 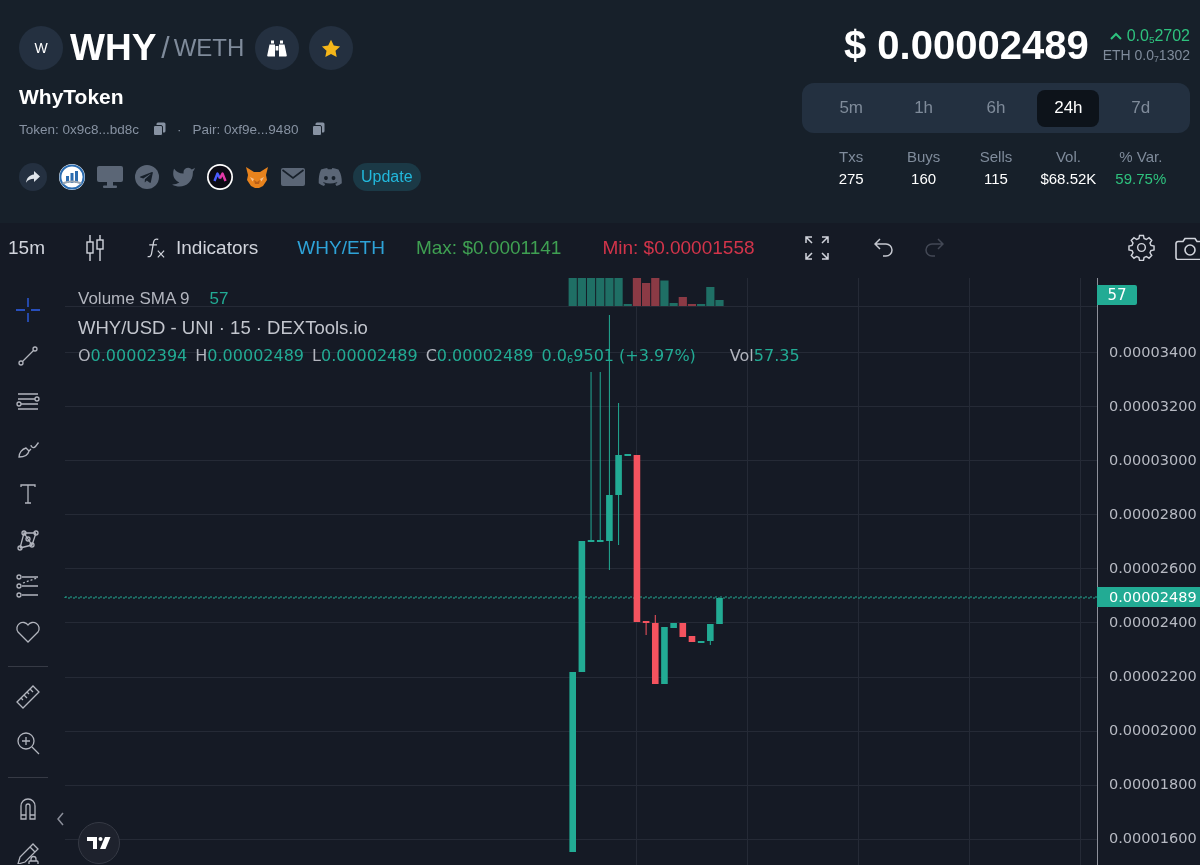 I want to click on token-symbol: WHY, so click(x=113, y=48).